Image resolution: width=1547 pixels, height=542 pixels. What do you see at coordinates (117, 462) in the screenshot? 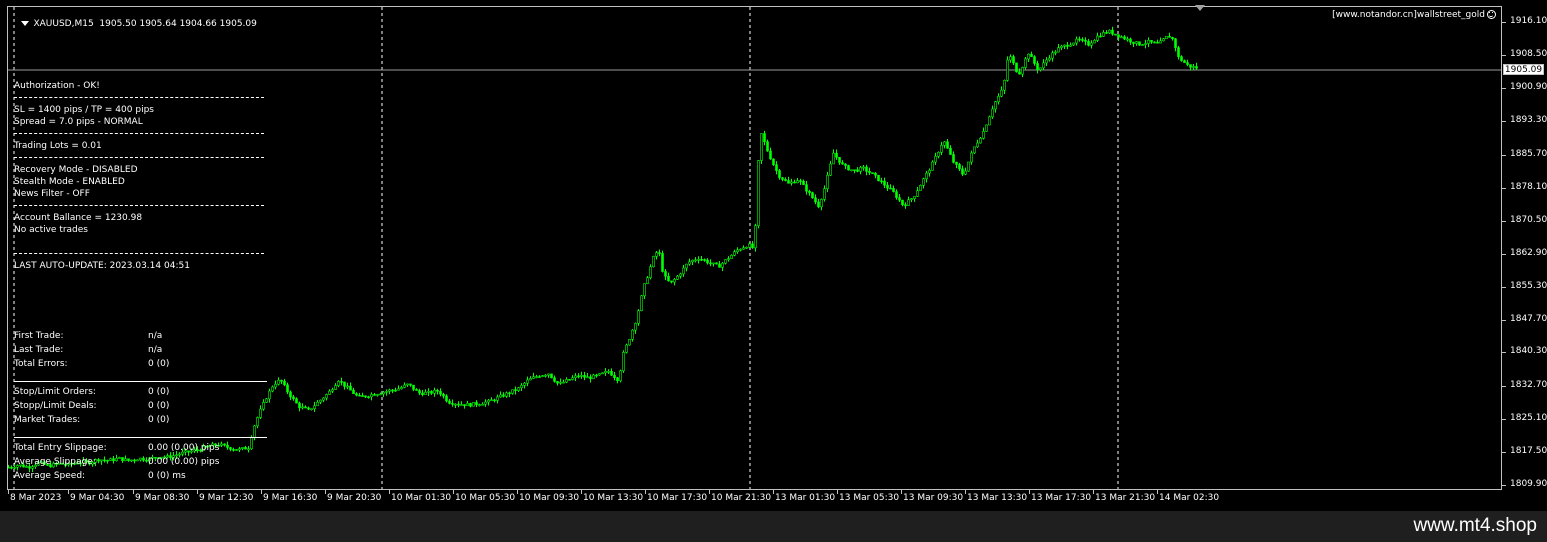
I see `slippage-row: Average Slippage: 0.00 (0.00) pips` at bounding box center [117, 462].